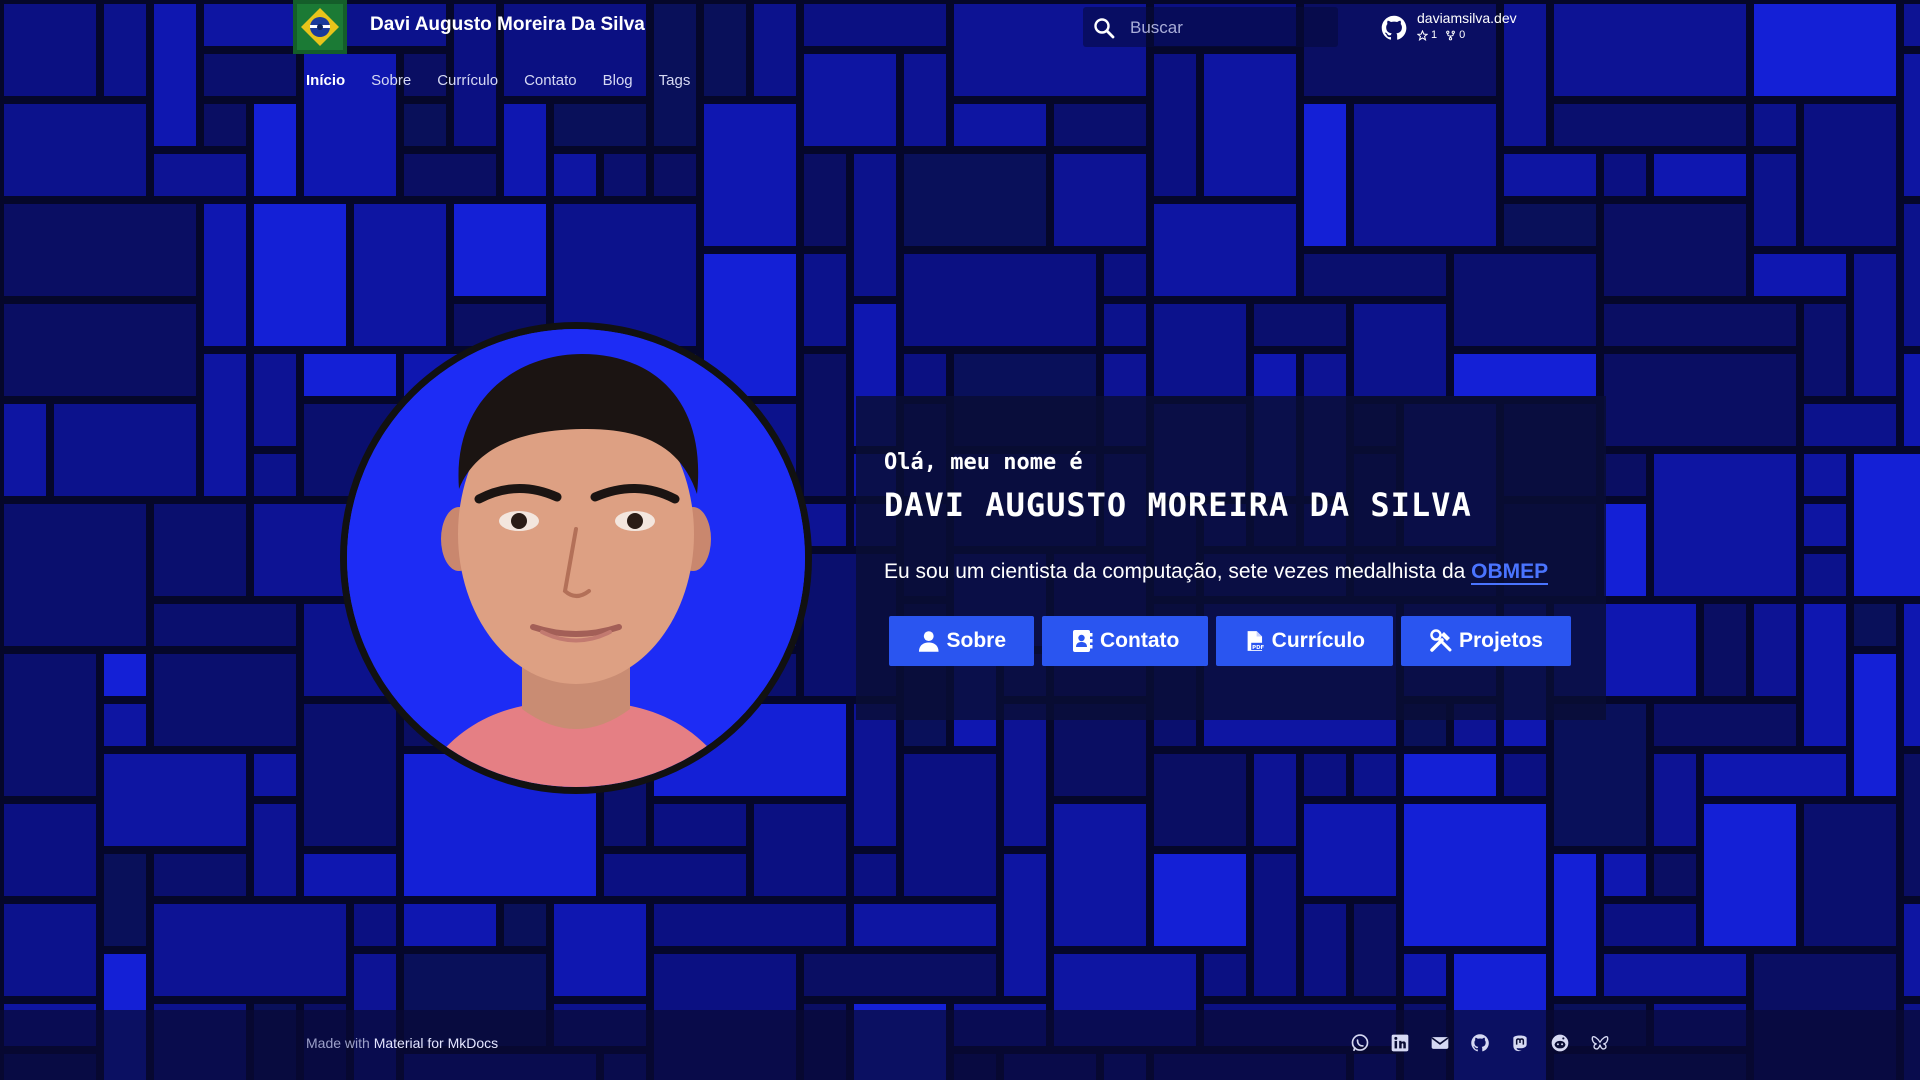  Describe the element at coordinates (1600, 1043) in the screenshot. I see `bluesky-icon` at that location.